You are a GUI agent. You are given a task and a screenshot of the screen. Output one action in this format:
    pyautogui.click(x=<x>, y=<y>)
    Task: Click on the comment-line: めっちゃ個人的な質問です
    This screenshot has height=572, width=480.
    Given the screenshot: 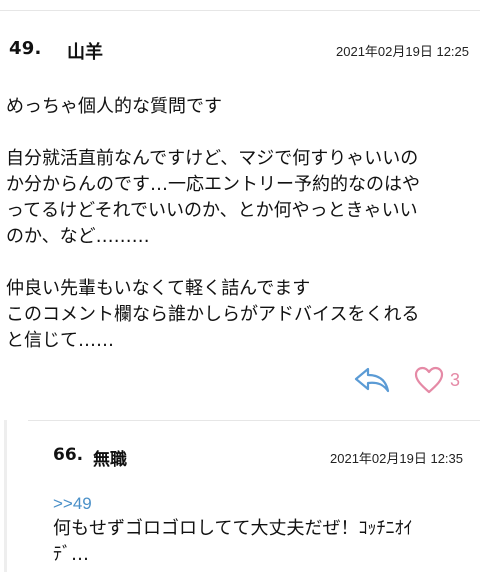 What is the action you would take?
    pyautogui.click(x=114, y=106)
    